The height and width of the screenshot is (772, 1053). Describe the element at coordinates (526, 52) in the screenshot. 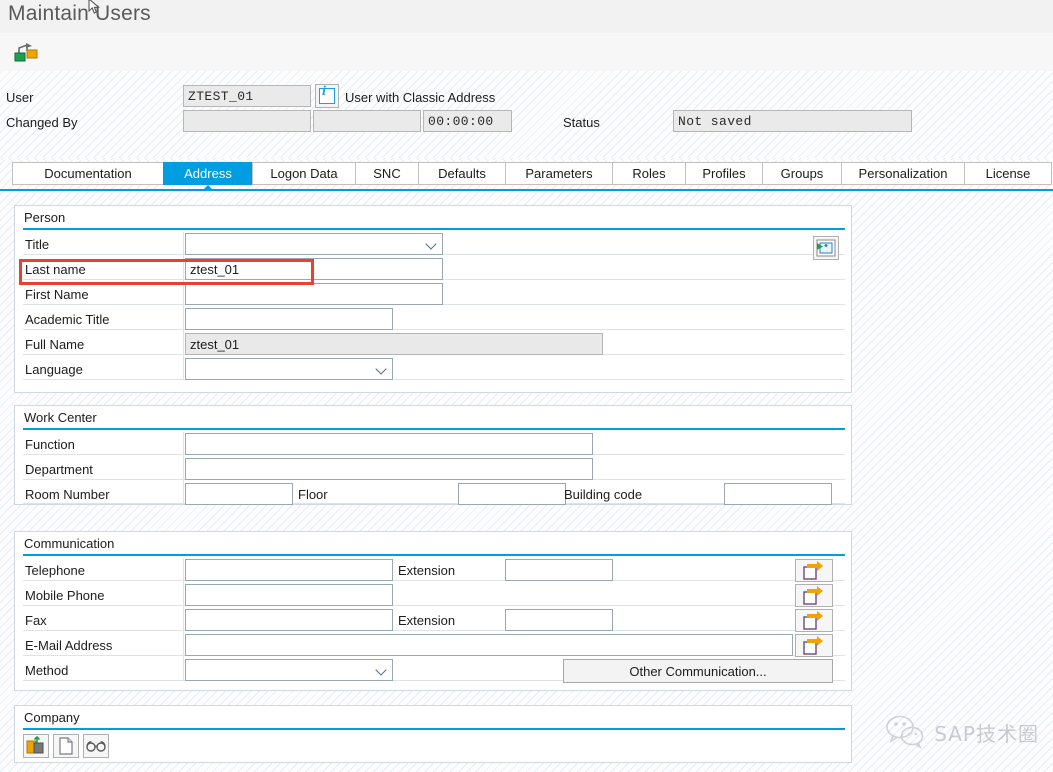

I see `application-toolbar` at that location.